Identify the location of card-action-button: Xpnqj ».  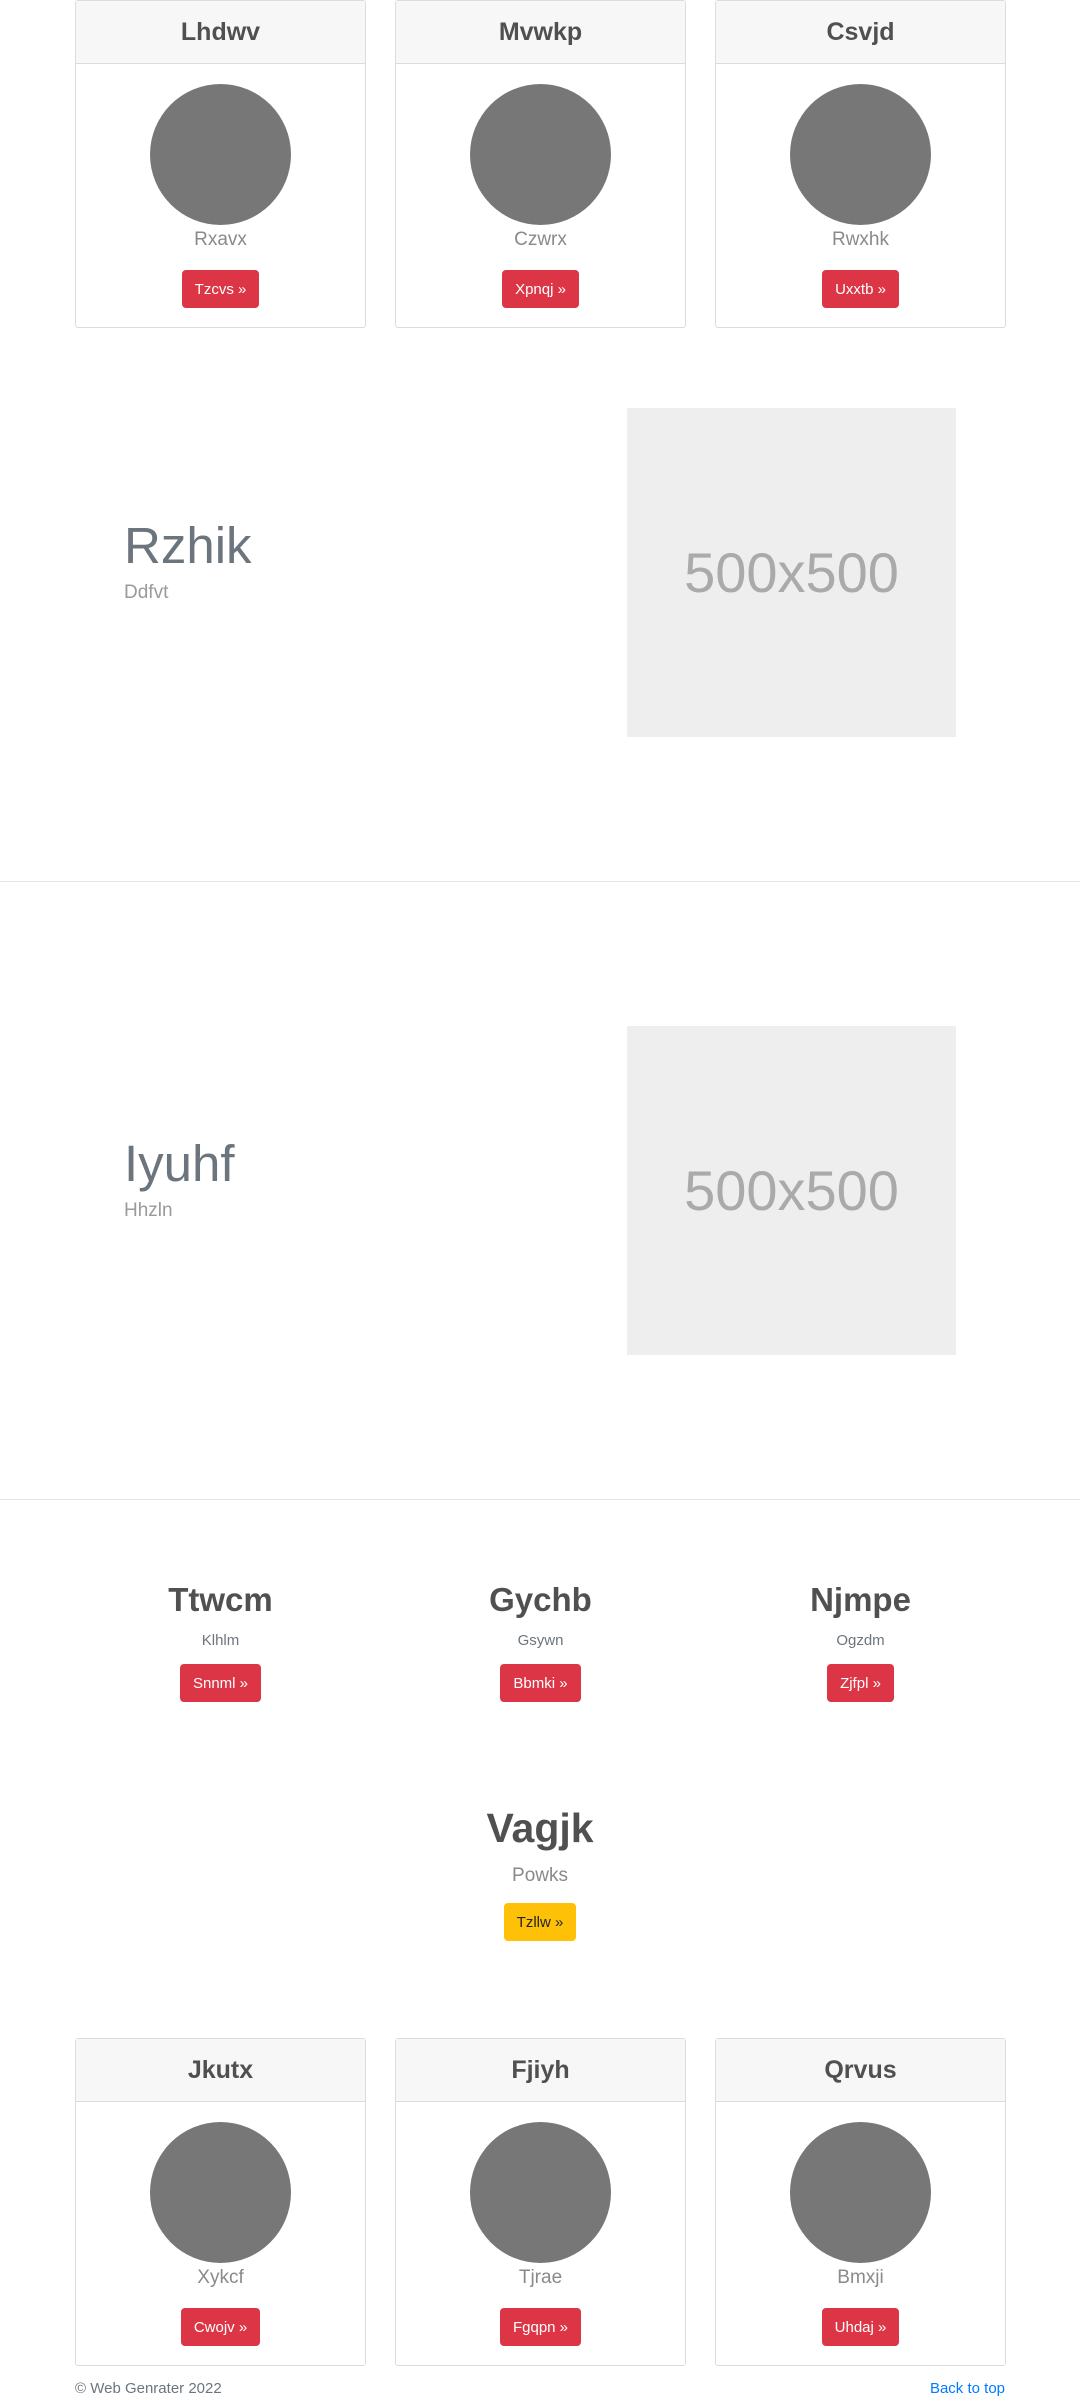
(540, 289).